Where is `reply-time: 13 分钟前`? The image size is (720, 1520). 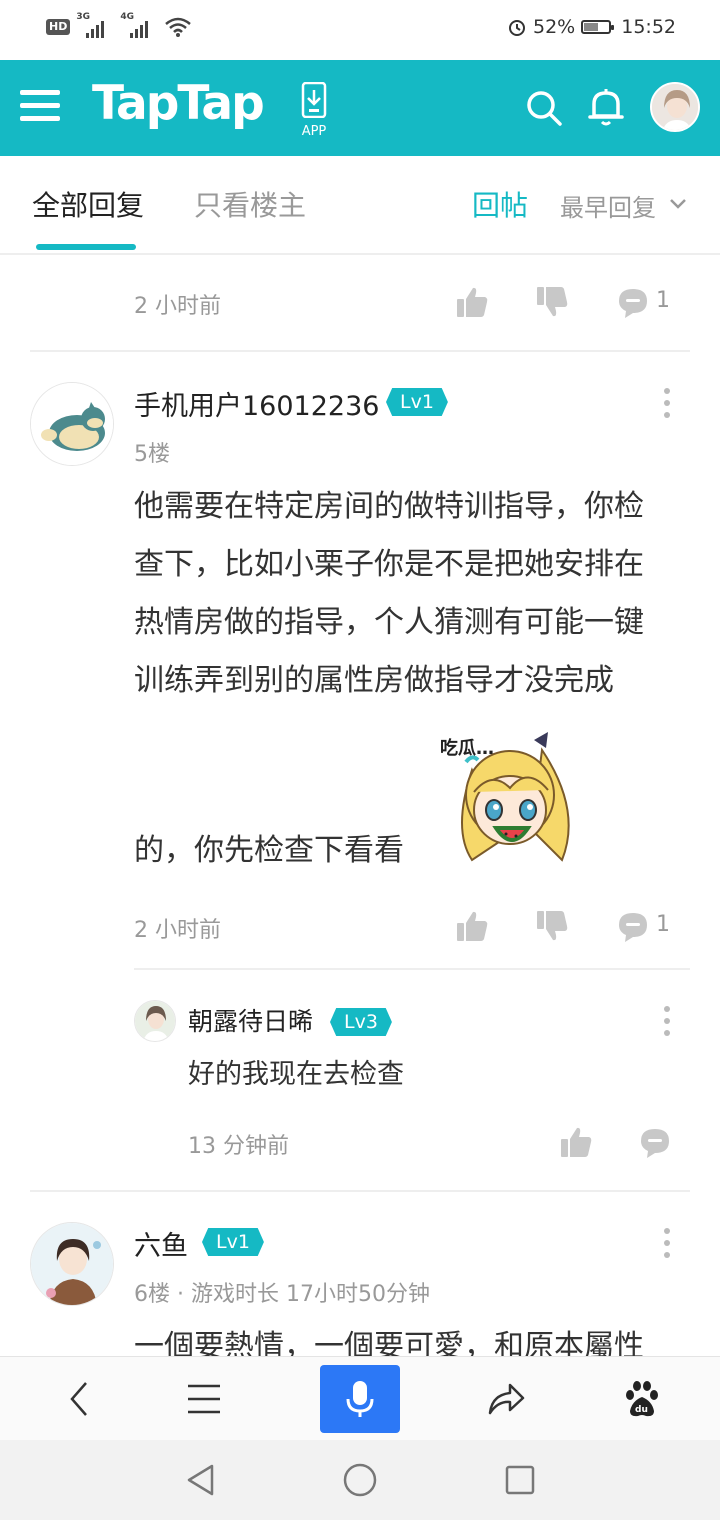
reply-time: 13 分钟前 is located at coordinates (238, 1146).